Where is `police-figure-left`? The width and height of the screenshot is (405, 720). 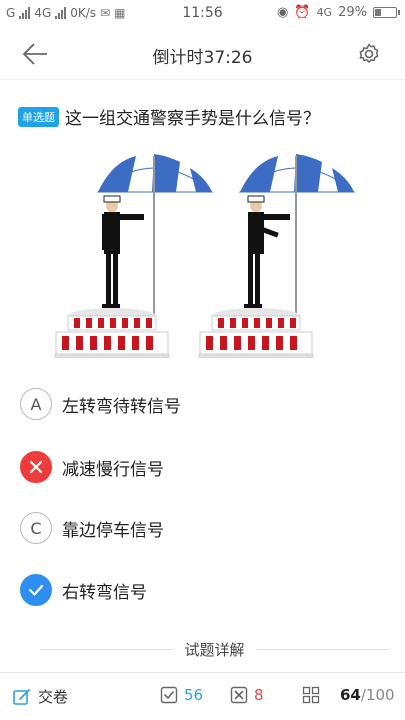 police-figure-left is located at coordinates (134, 256).